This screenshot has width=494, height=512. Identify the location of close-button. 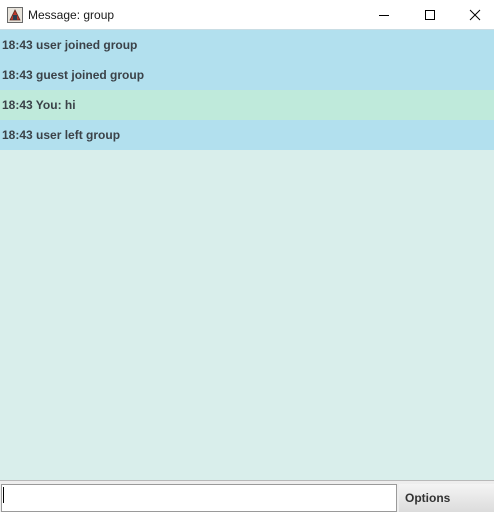
(473, 14).